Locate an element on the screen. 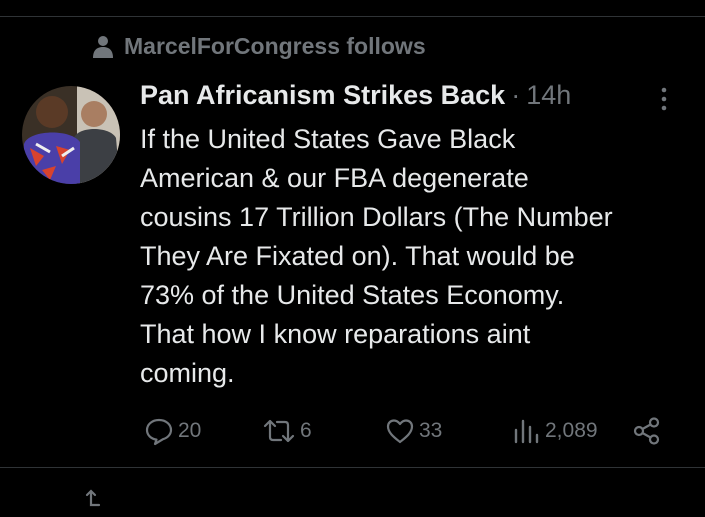 The width and height of the screenshot is (705, 517). reply-icon is located at coordinates (159, 431).